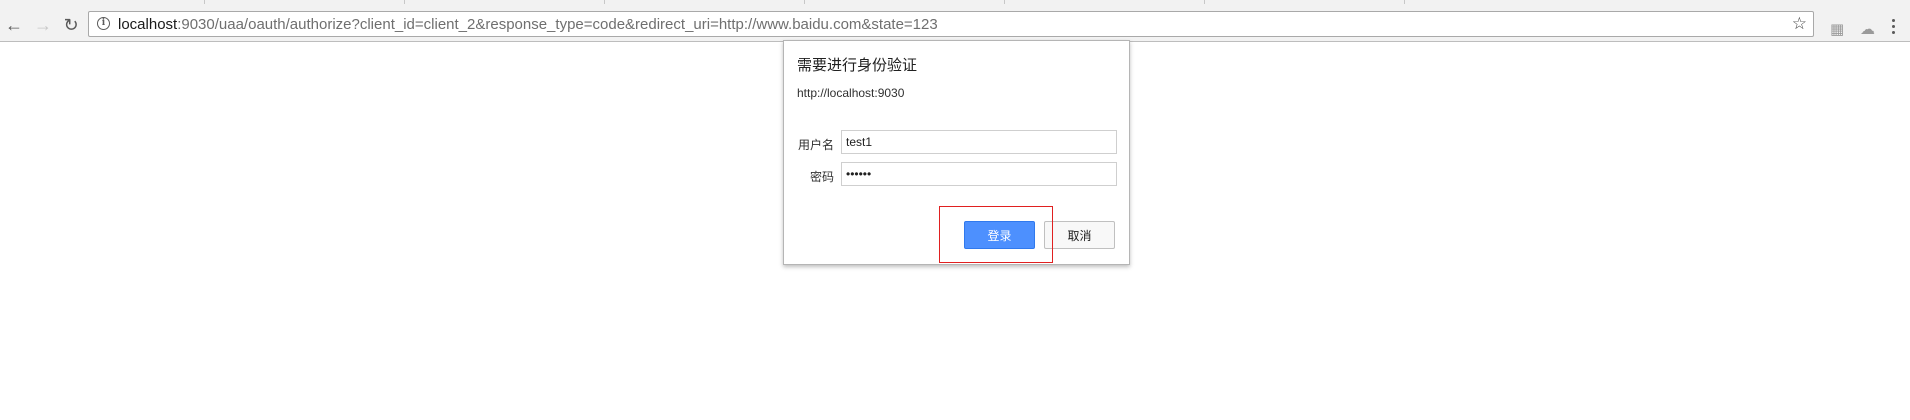  Describe the element at coordinates (815, 145) in the screenshot. I see `username-label: 用户名` at that location.